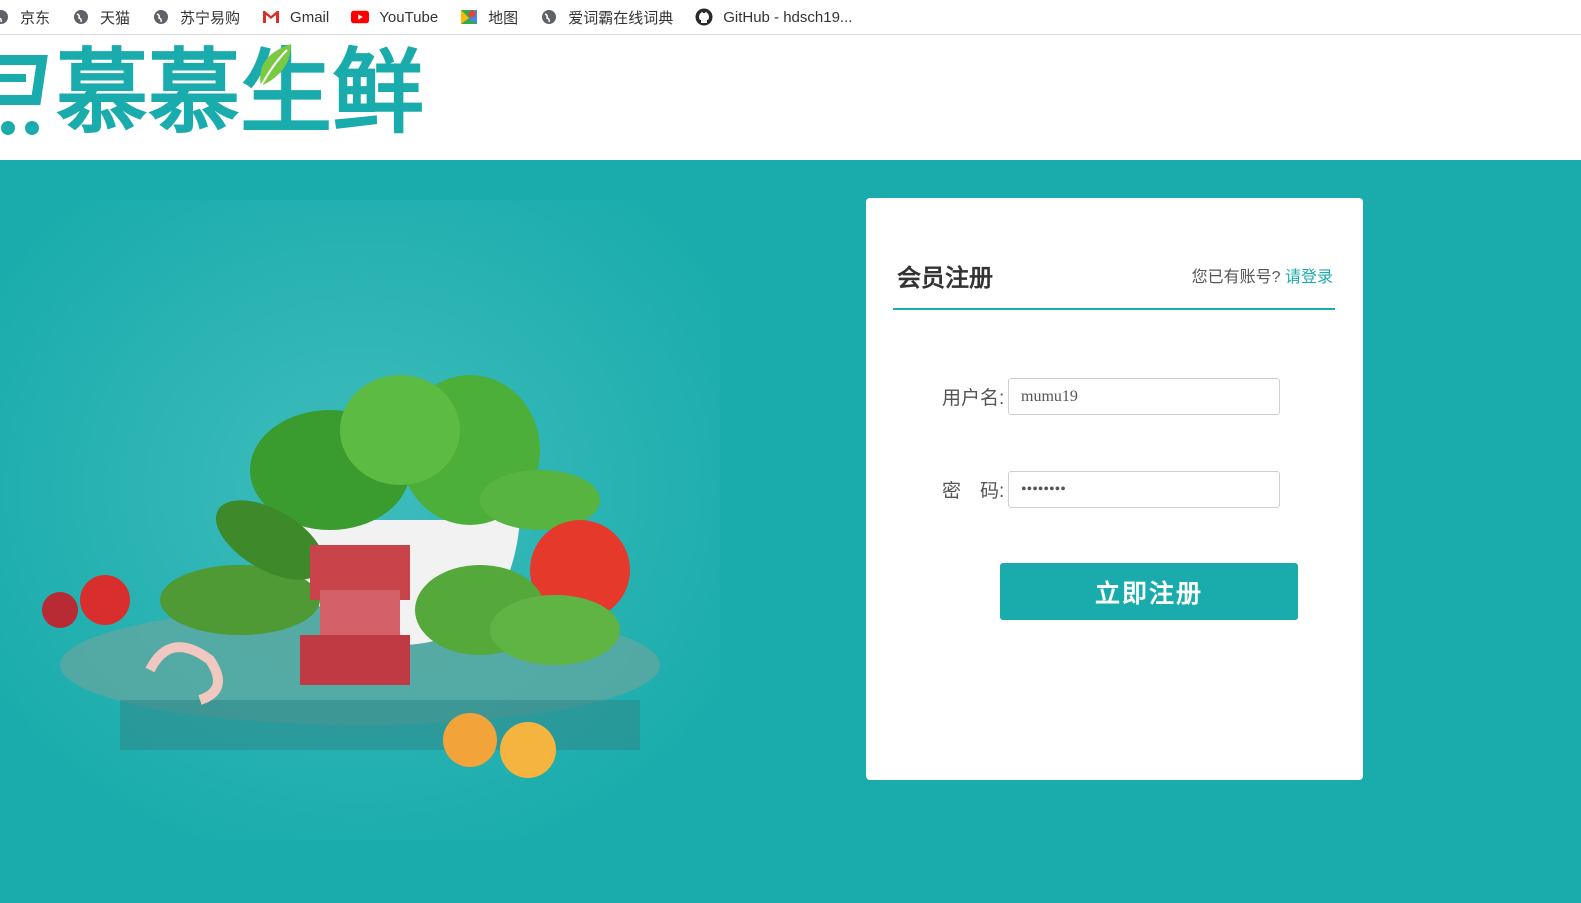 The height and width of the screenshot is (903, 1581). Describe the element at coordinates (271, 17) in the screenshot. I see `gmail-icon` at that location.